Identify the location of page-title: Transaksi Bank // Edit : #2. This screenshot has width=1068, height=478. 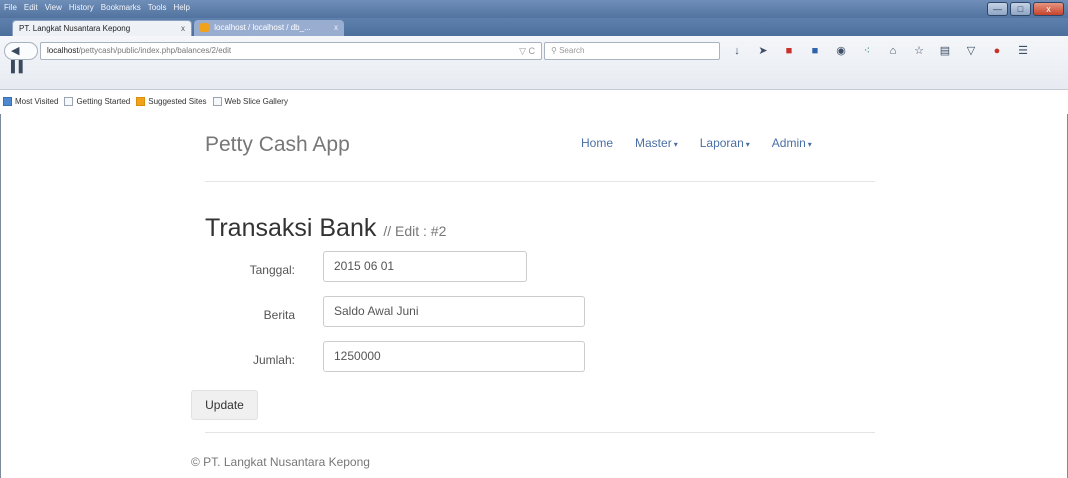
(325, 228).